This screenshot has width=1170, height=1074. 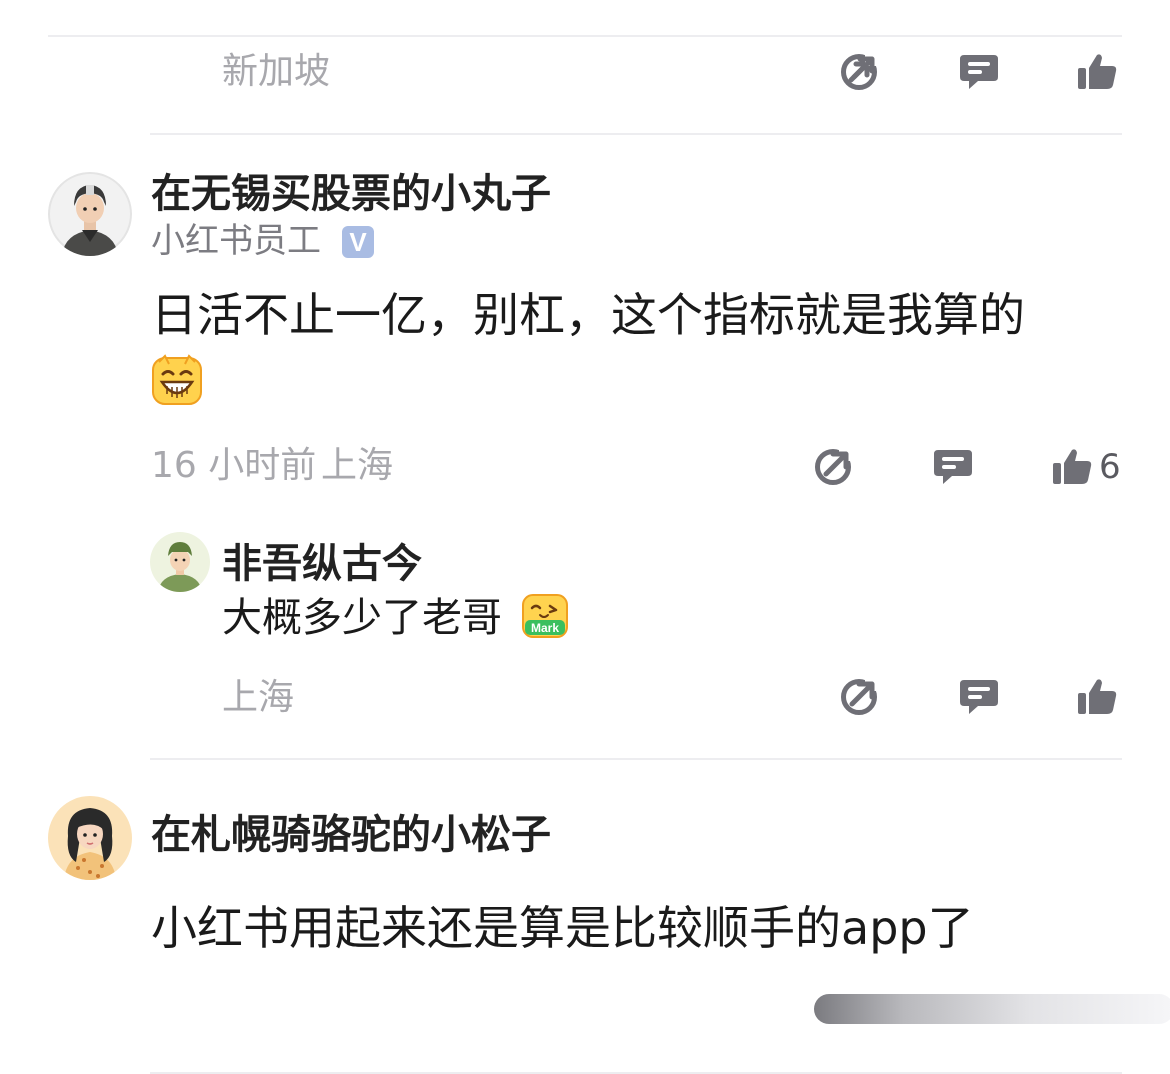 What do you see at coordinates (585, 36) in the screenshot?
I see `divider-top` at bounding box center [585, 36].